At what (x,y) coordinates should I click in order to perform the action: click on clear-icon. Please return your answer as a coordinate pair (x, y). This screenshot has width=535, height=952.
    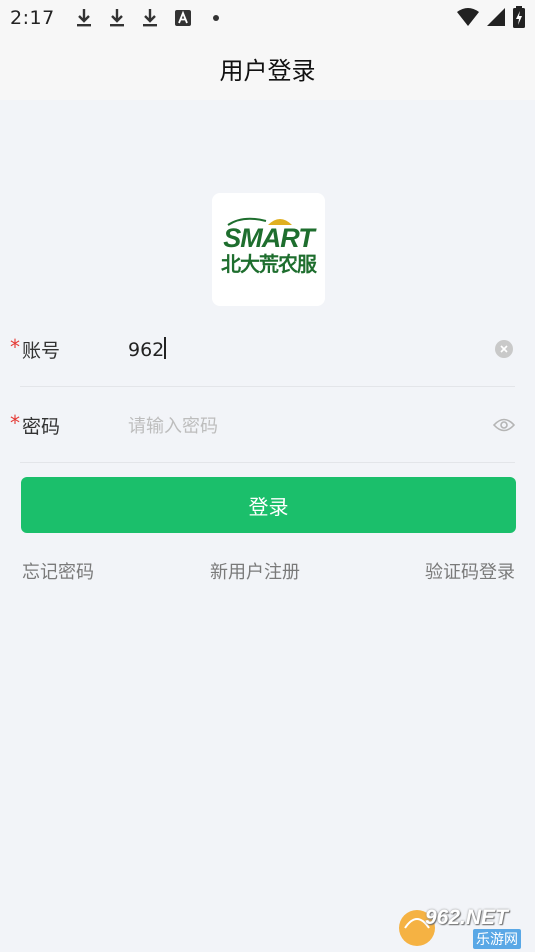
    Looking at the image, I should click on (504, 349).